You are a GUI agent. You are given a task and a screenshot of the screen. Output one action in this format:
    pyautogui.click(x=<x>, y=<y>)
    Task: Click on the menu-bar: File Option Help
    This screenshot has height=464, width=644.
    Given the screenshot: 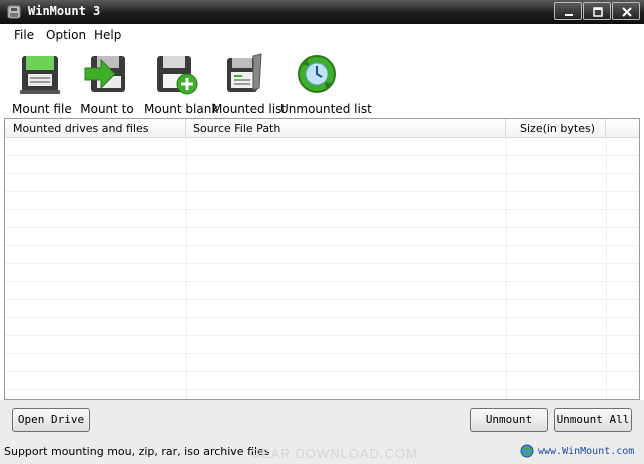 What is the action you would take?
    pyautogui.click(x=322, y=35)
    